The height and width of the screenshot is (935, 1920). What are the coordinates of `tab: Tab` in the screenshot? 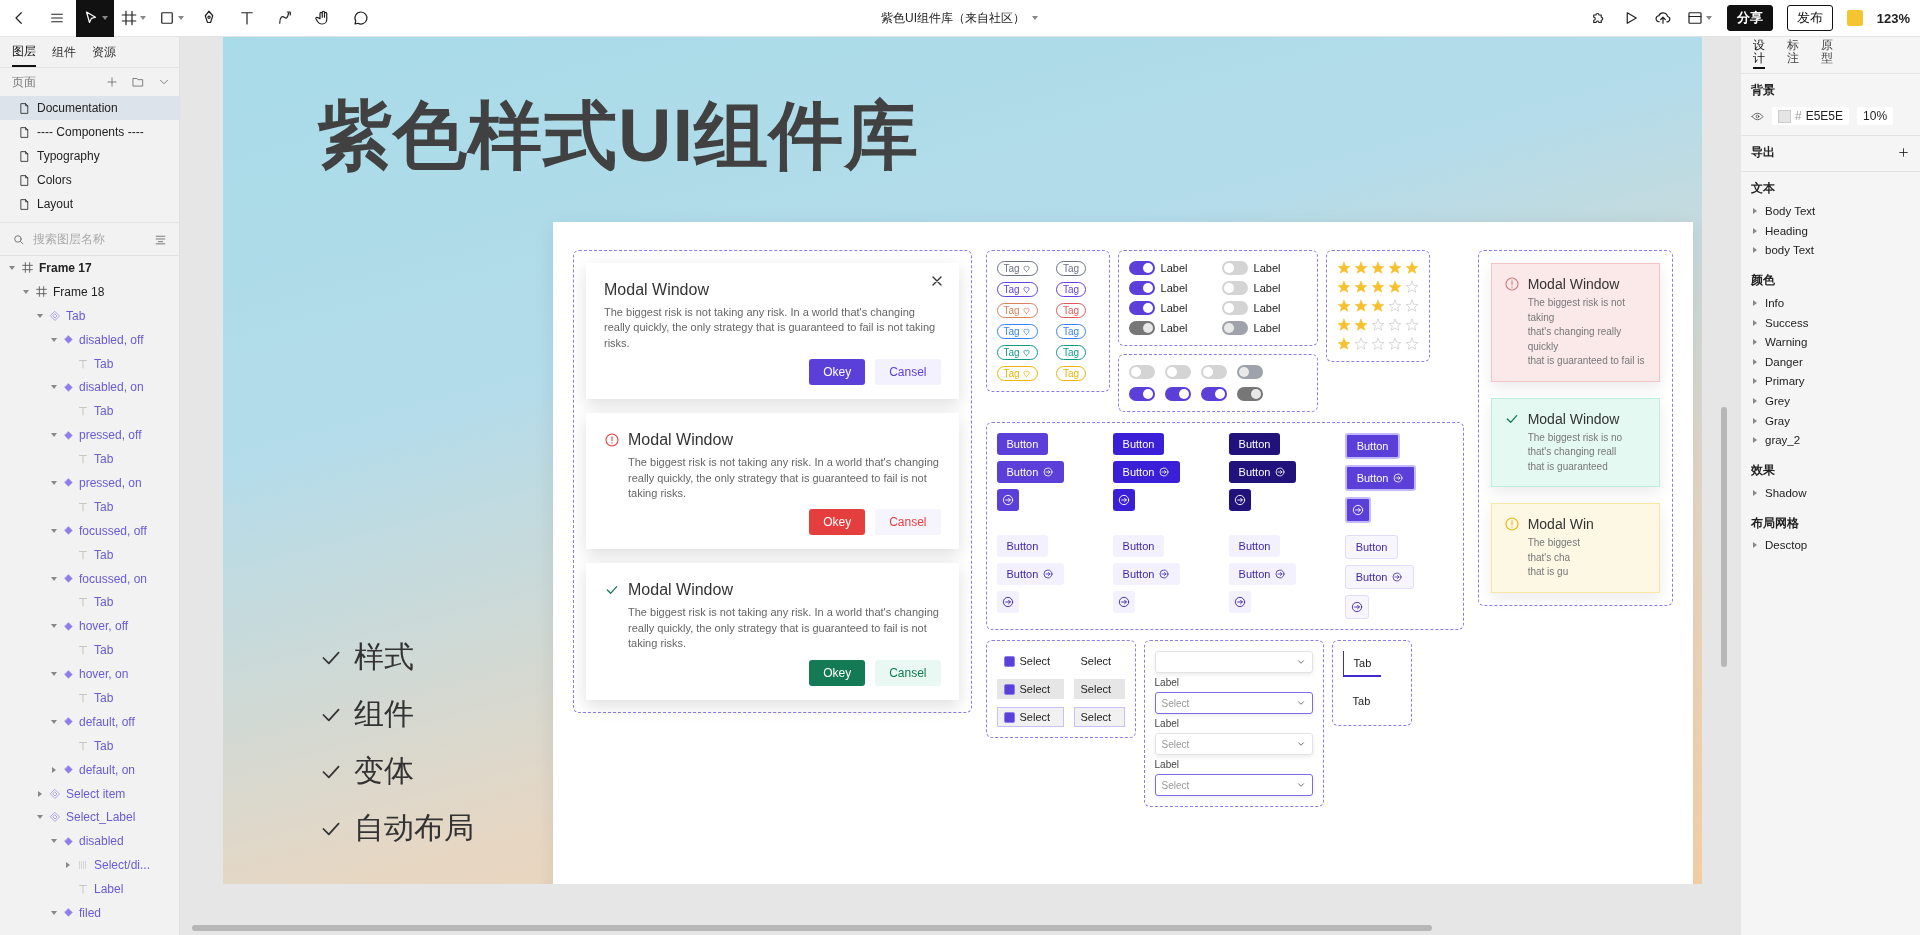 It's located at (1361, 702).